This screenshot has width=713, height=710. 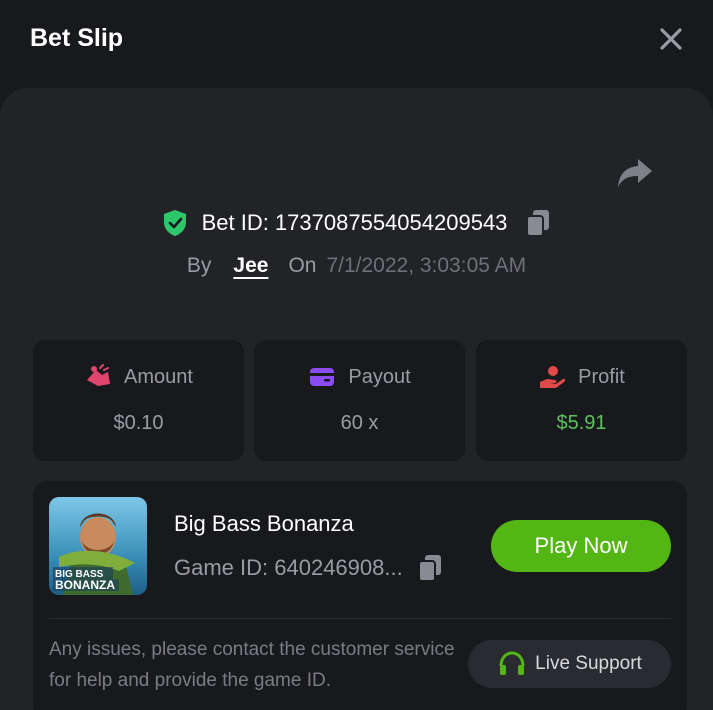 What do you see at coordinates (588, 663) in the screenshot?
I see `live-support-label: Live Support` at bounding box center [588, 663].